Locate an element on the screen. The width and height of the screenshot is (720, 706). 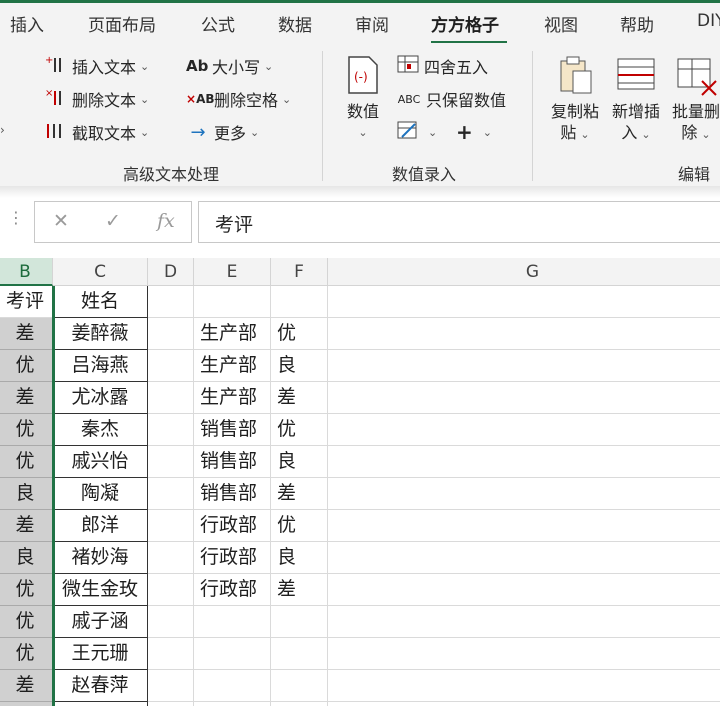
cell-b-3: 优 is located at coordinates (26, 366).